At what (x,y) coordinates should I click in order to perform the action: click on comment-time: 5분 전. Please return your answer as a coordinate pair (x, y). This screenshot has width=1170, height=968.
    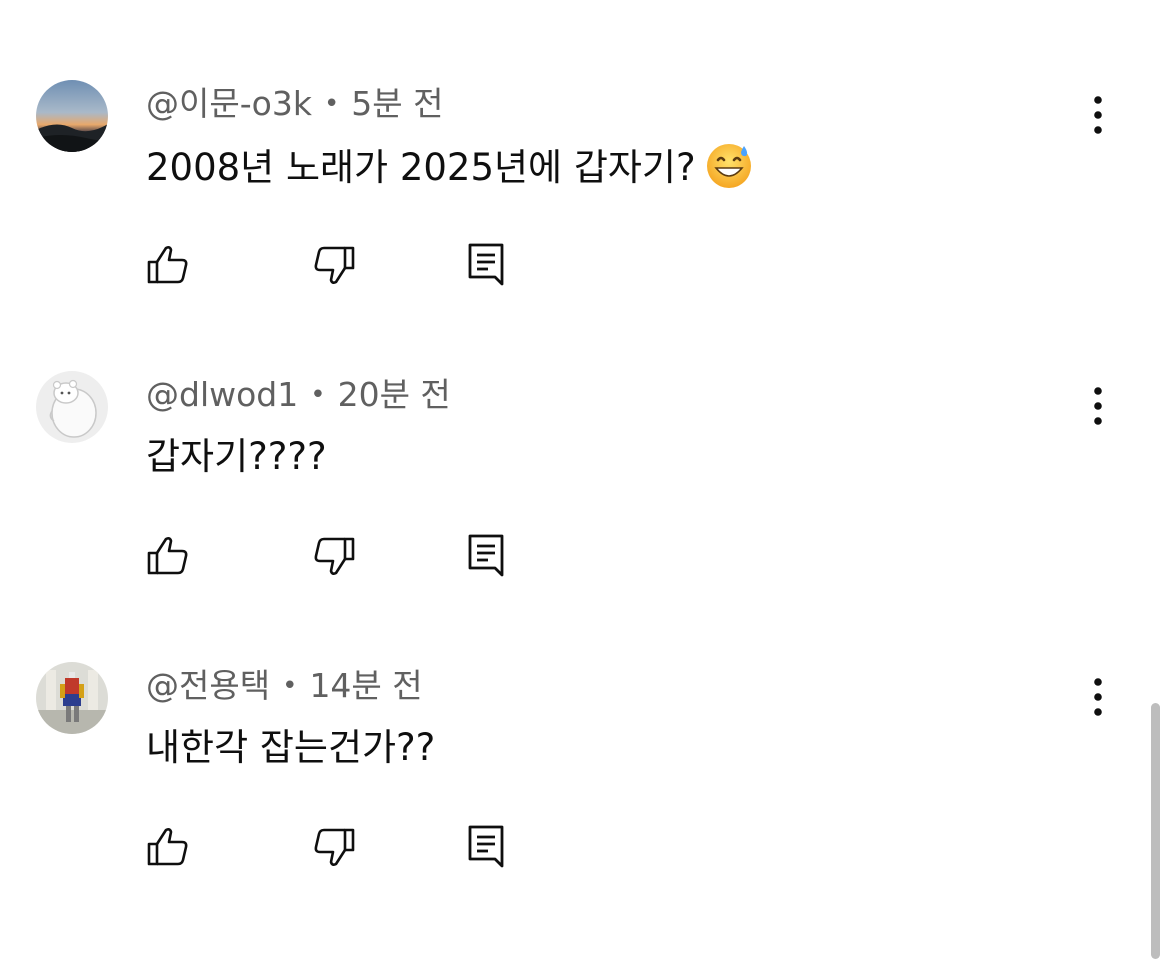
    Looking at the image, I should click on (397, 103).